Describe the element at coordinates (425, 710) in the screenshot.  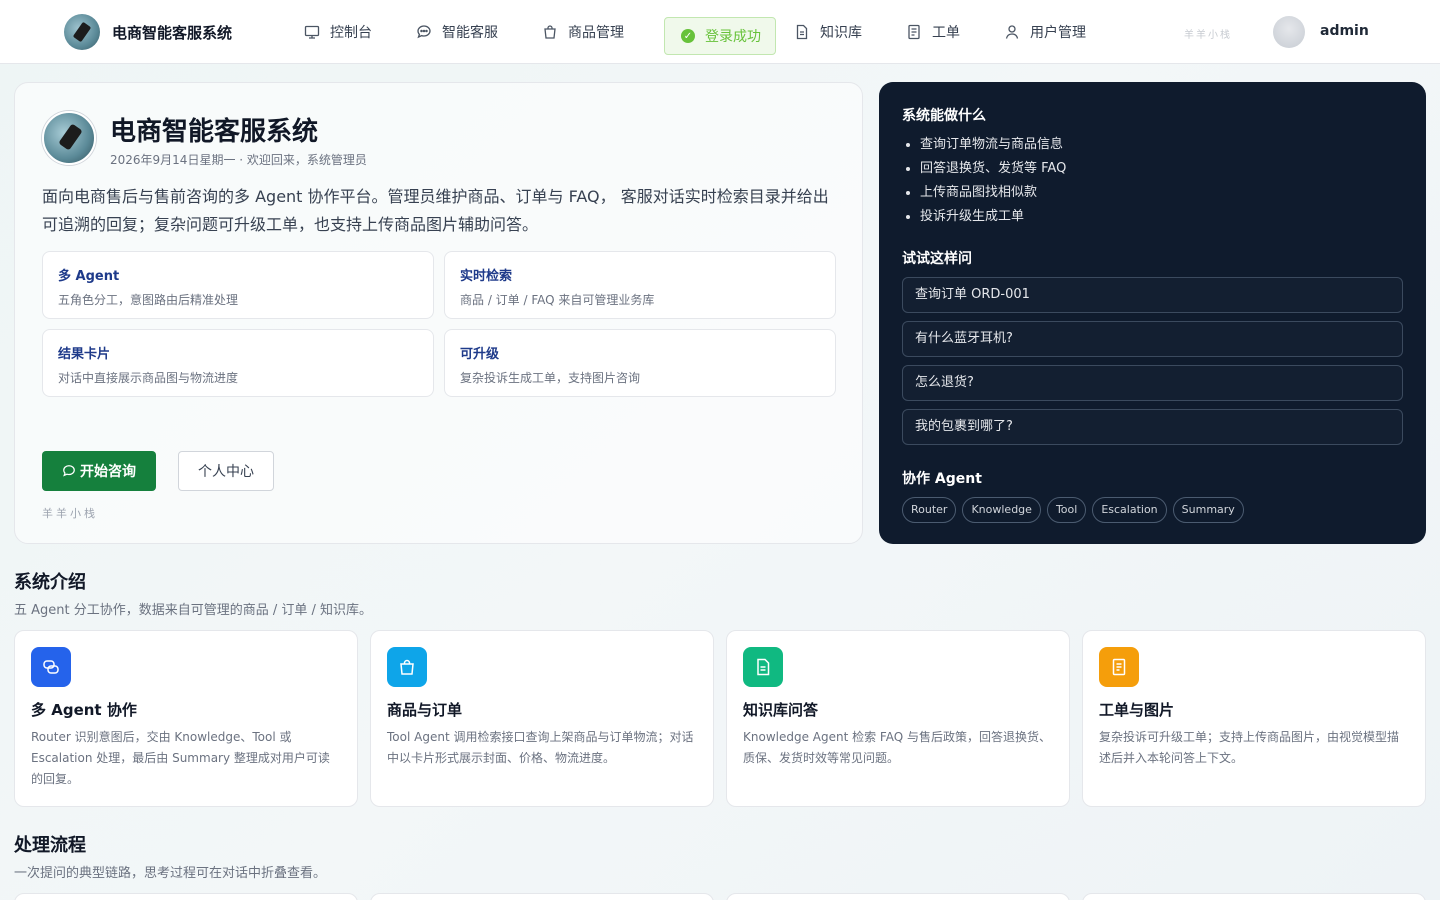
I see `card-title: 商品与订单` at that location.